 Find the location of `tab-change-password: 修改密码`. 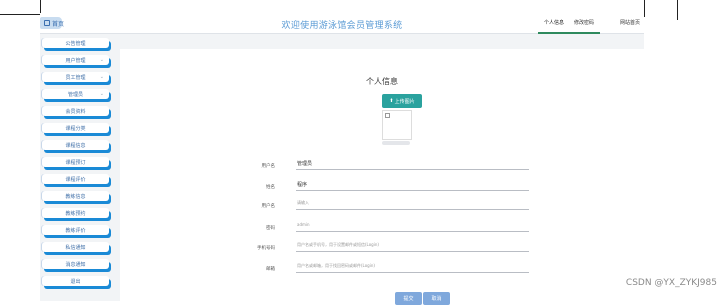

tab-change-password: 修改密码 is located at coordinates (584, 22).